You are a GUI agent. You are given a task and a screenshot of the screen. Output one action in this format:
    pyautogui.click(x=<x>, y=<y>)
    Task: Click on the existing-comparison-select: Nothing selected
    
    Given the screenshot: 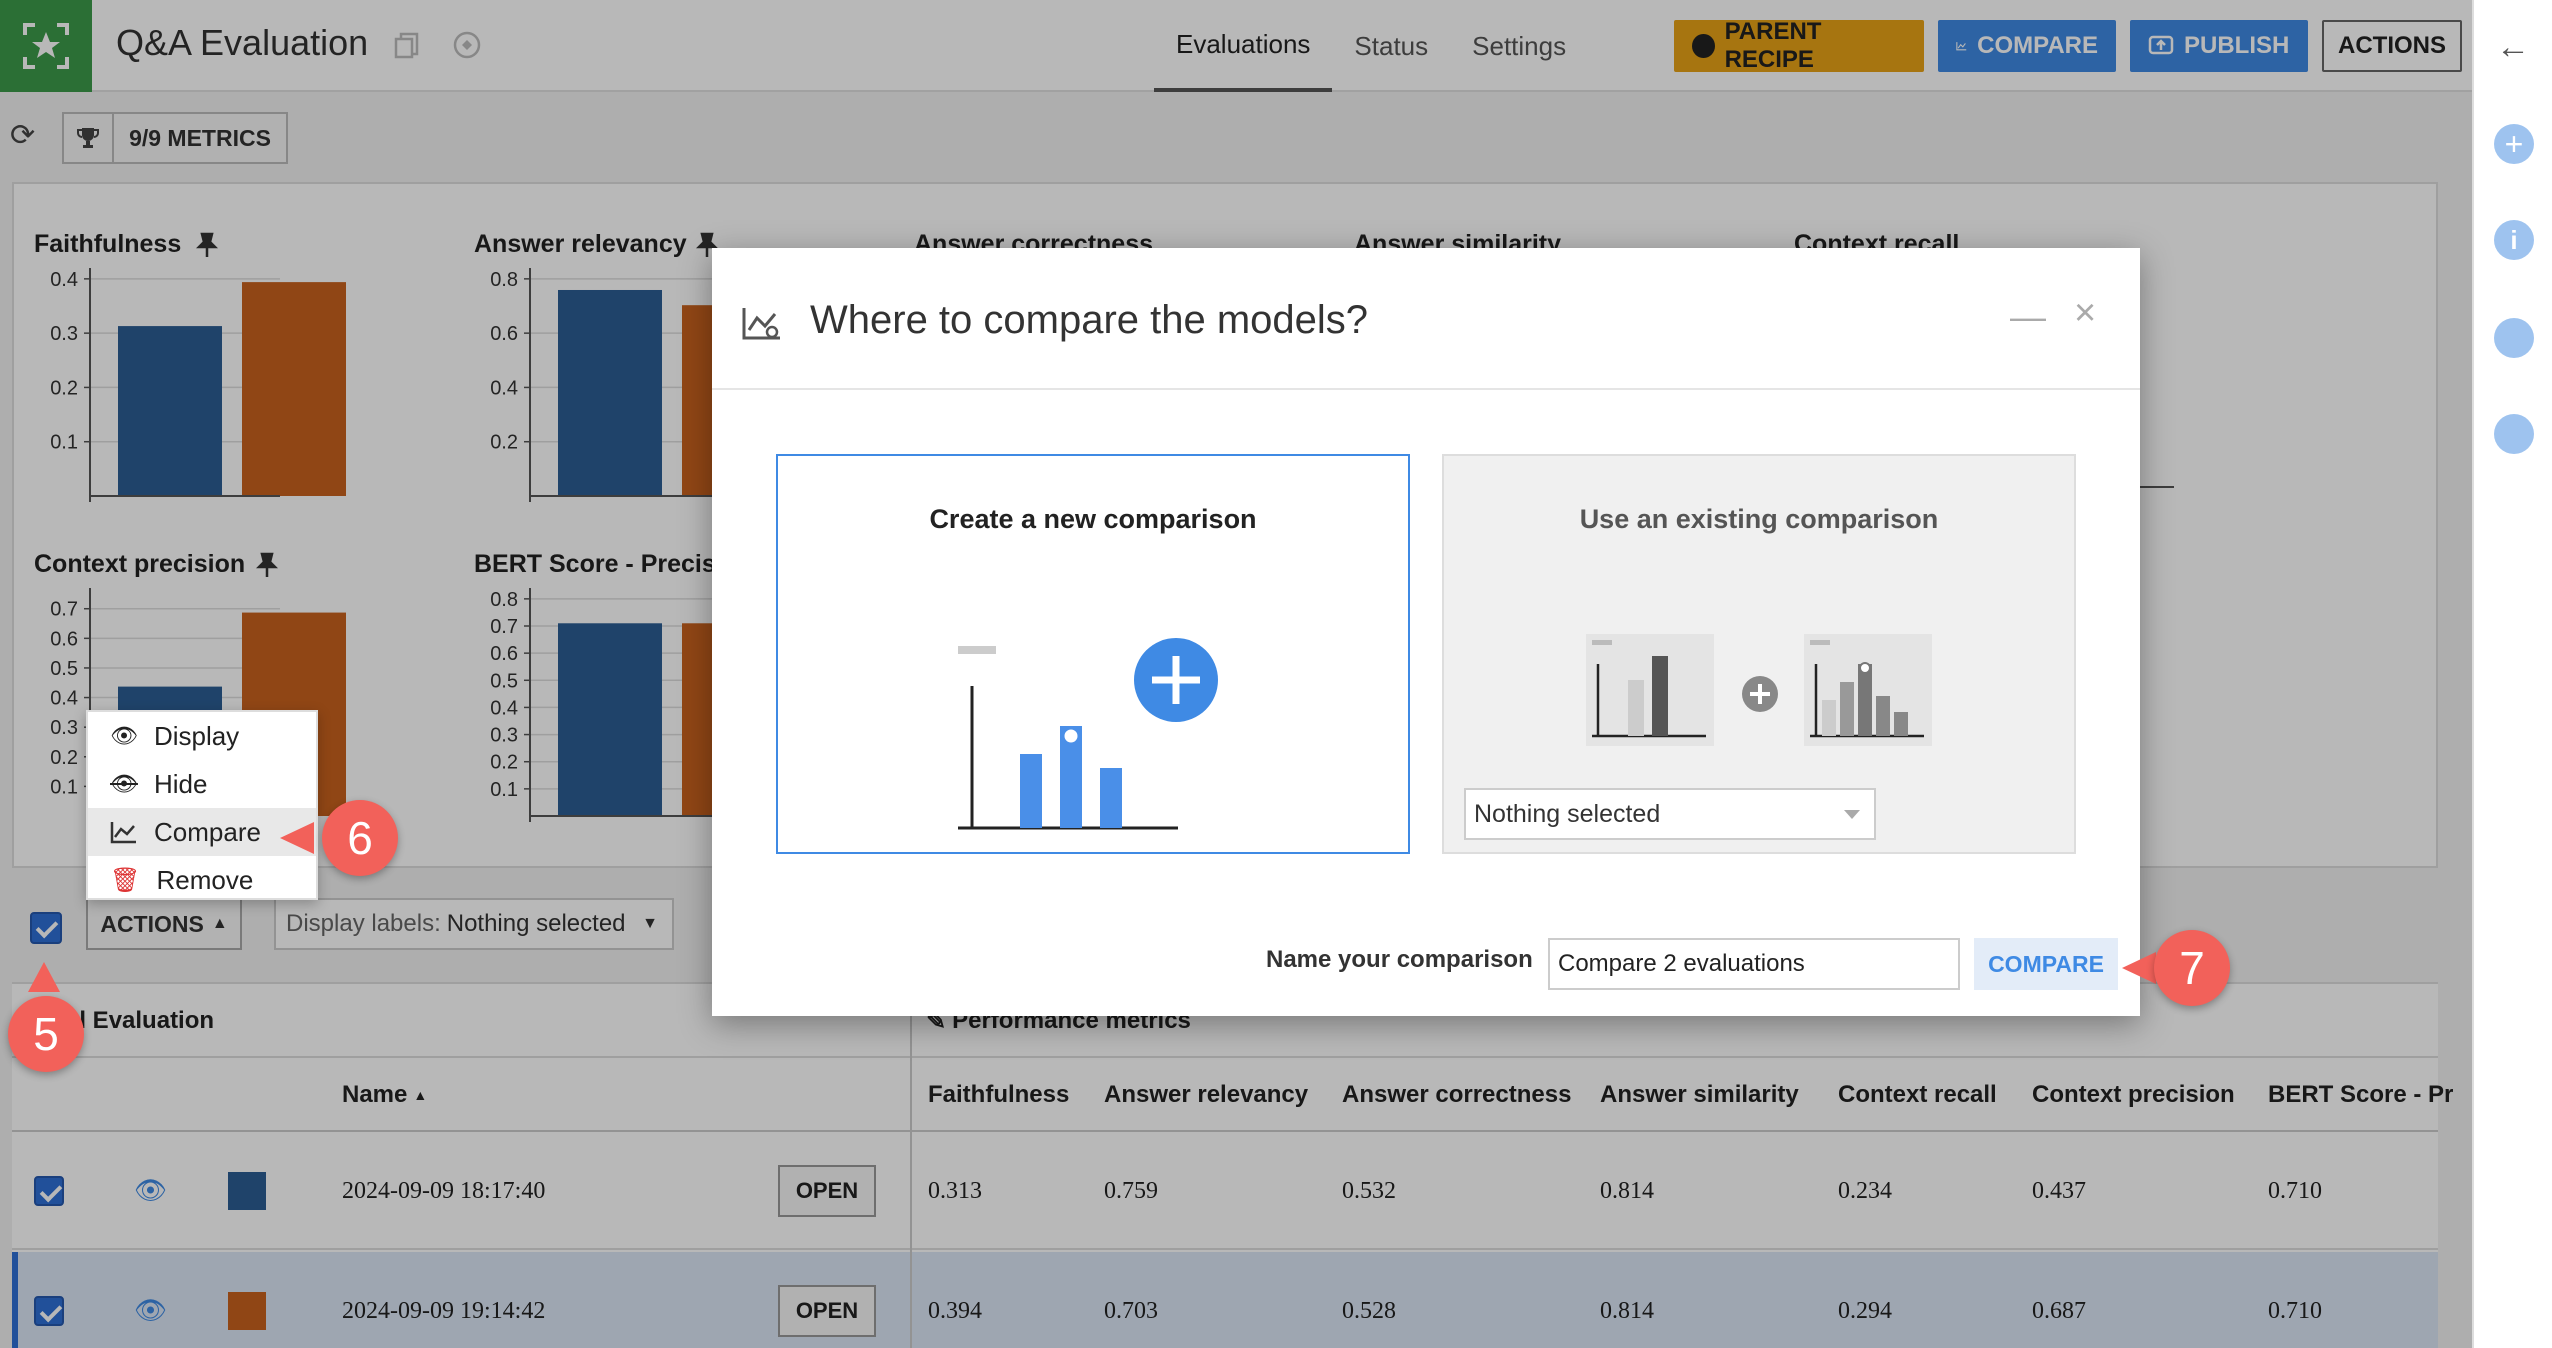 What is the action you would take?
    pyautogui.click(x=1670, y=814)
    